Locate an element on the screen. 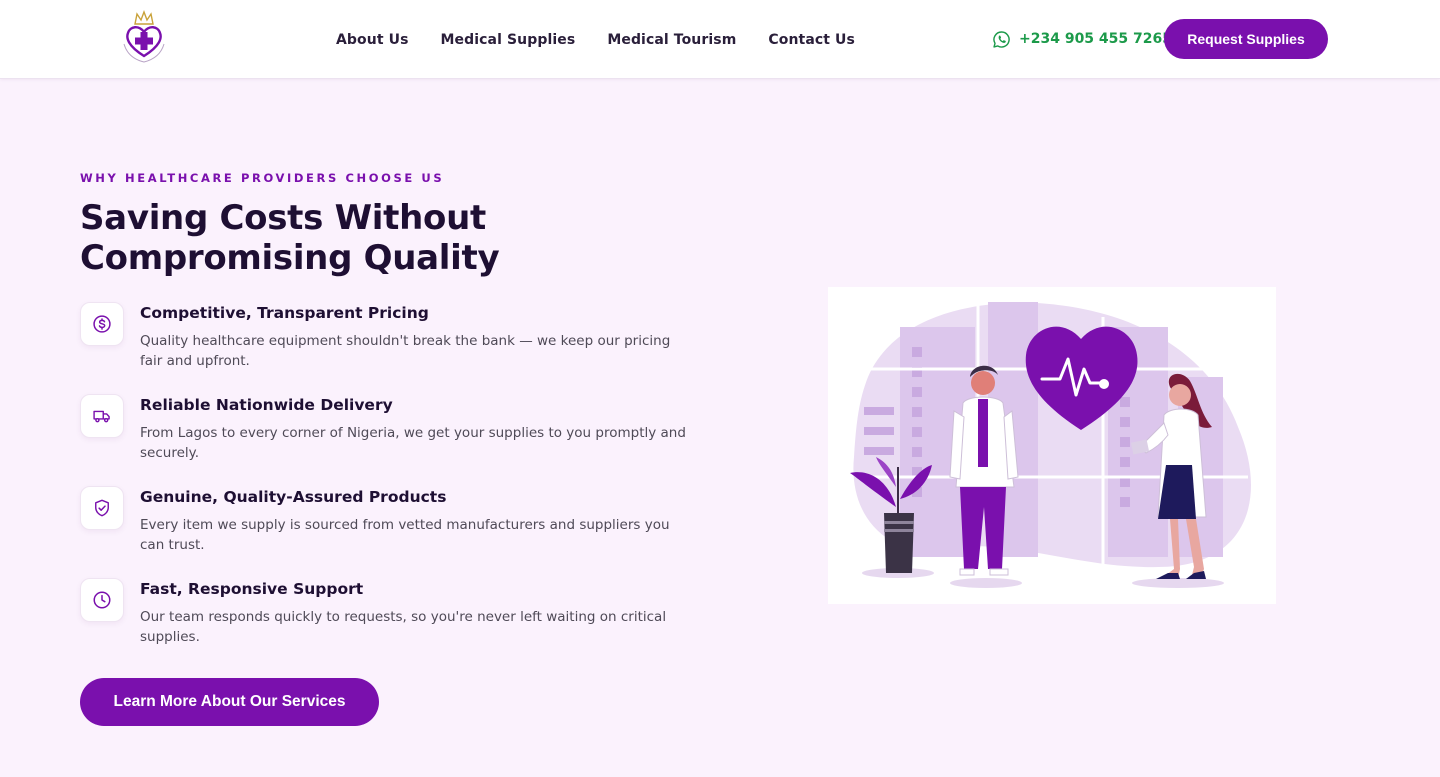 This screenshot has height=777, width=1440. whatsapp-phone-link: +234 905 455 7265 is located at coordinates (1082, 39).